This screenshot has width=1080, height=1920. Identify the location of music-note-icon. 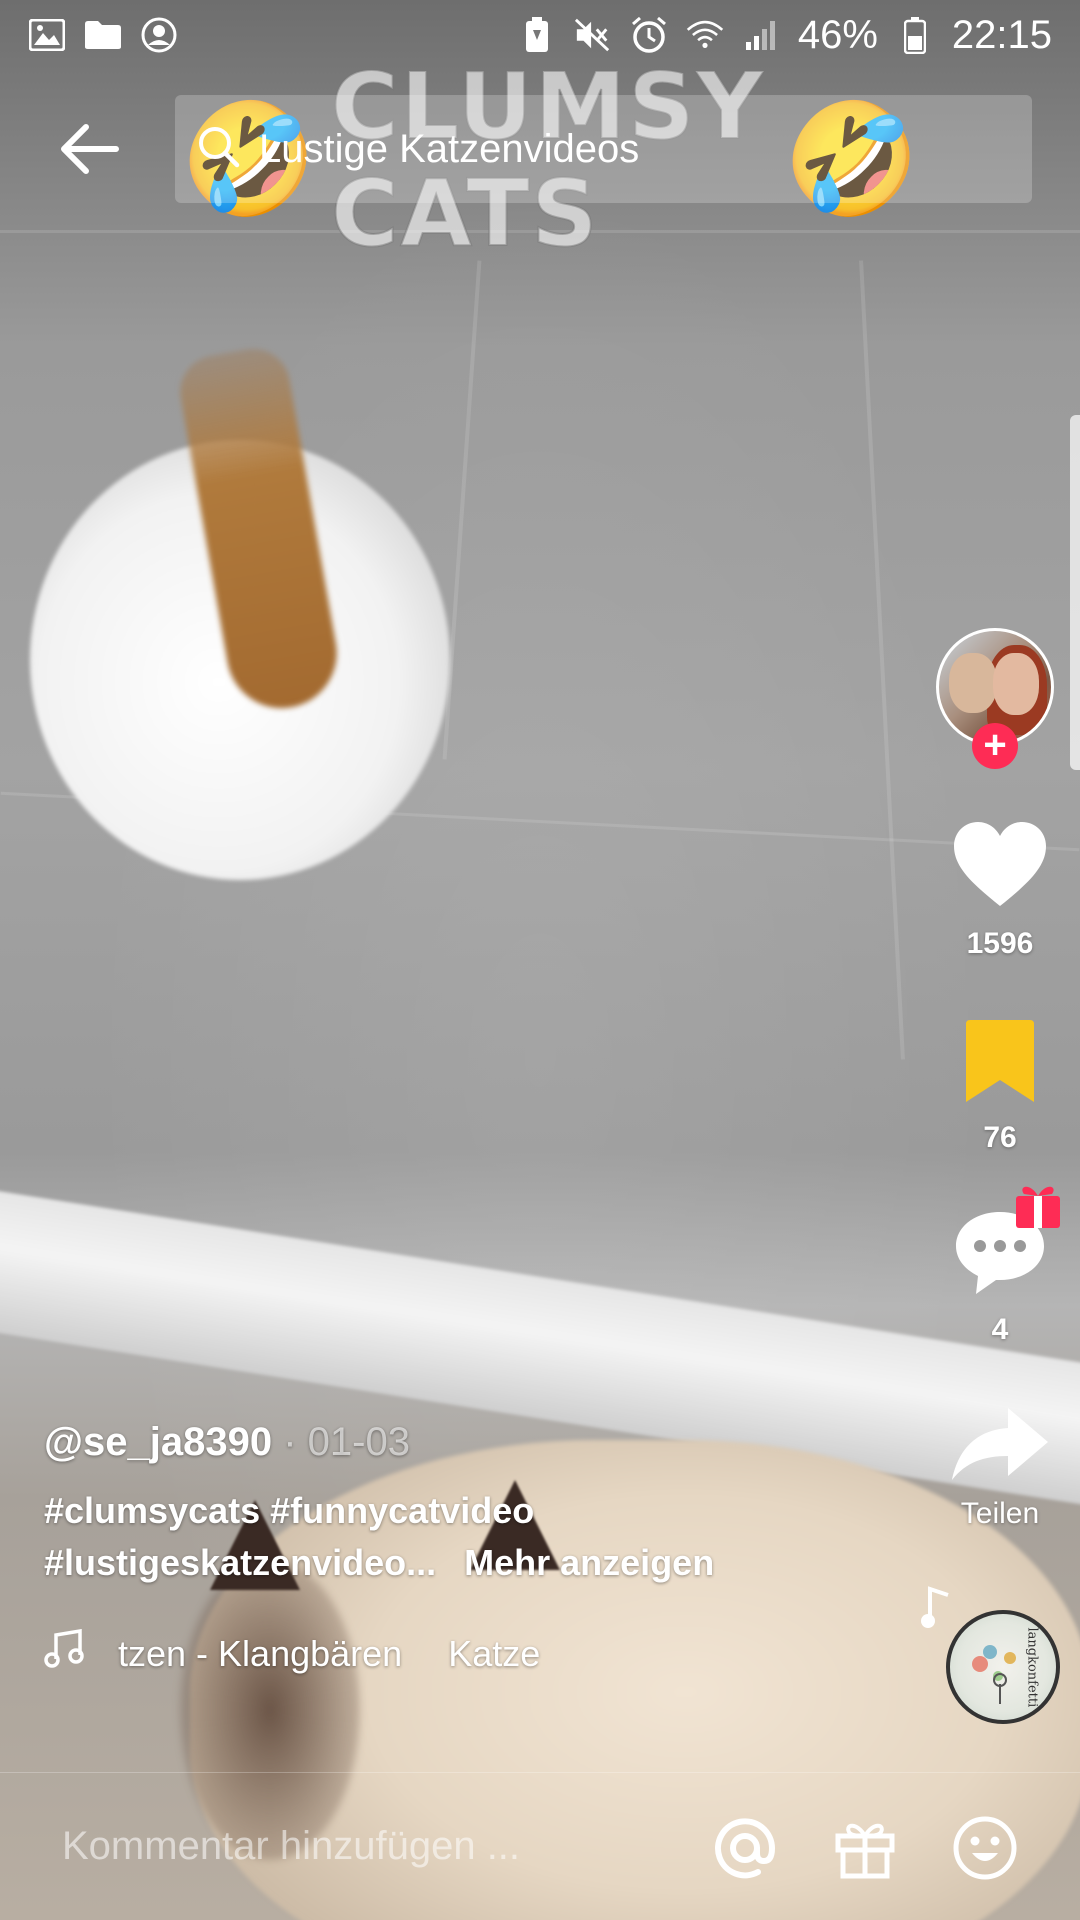
(64, 1653).